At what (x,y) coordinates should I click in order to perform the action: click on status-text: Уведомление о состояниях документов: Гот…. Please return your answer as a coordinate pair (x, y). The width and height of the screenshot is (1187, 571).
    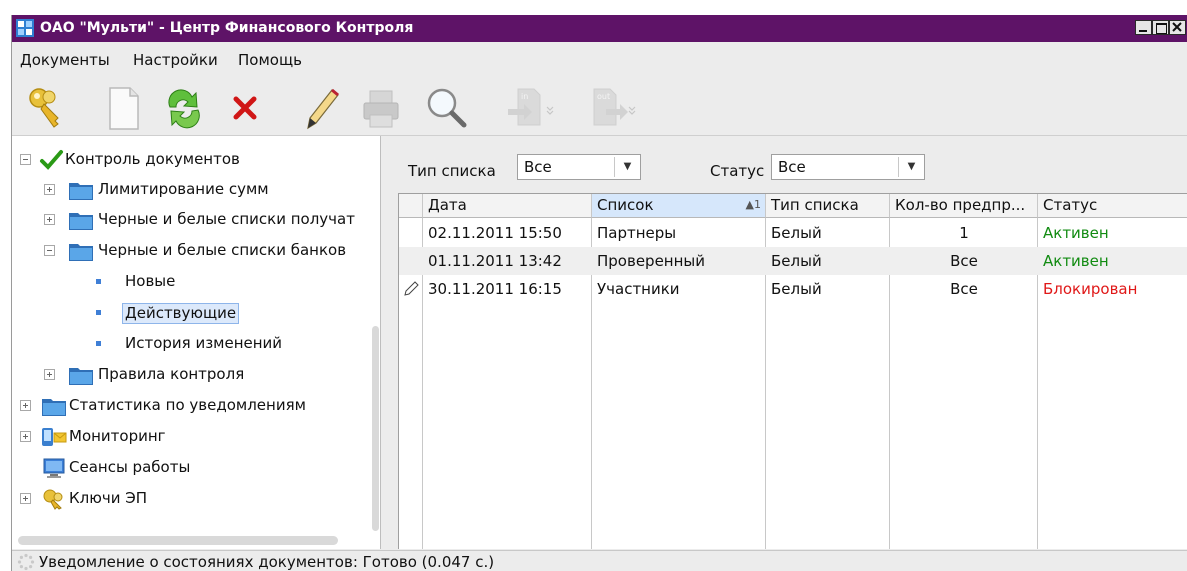
    Looking at the image, I should click on (267, 562).